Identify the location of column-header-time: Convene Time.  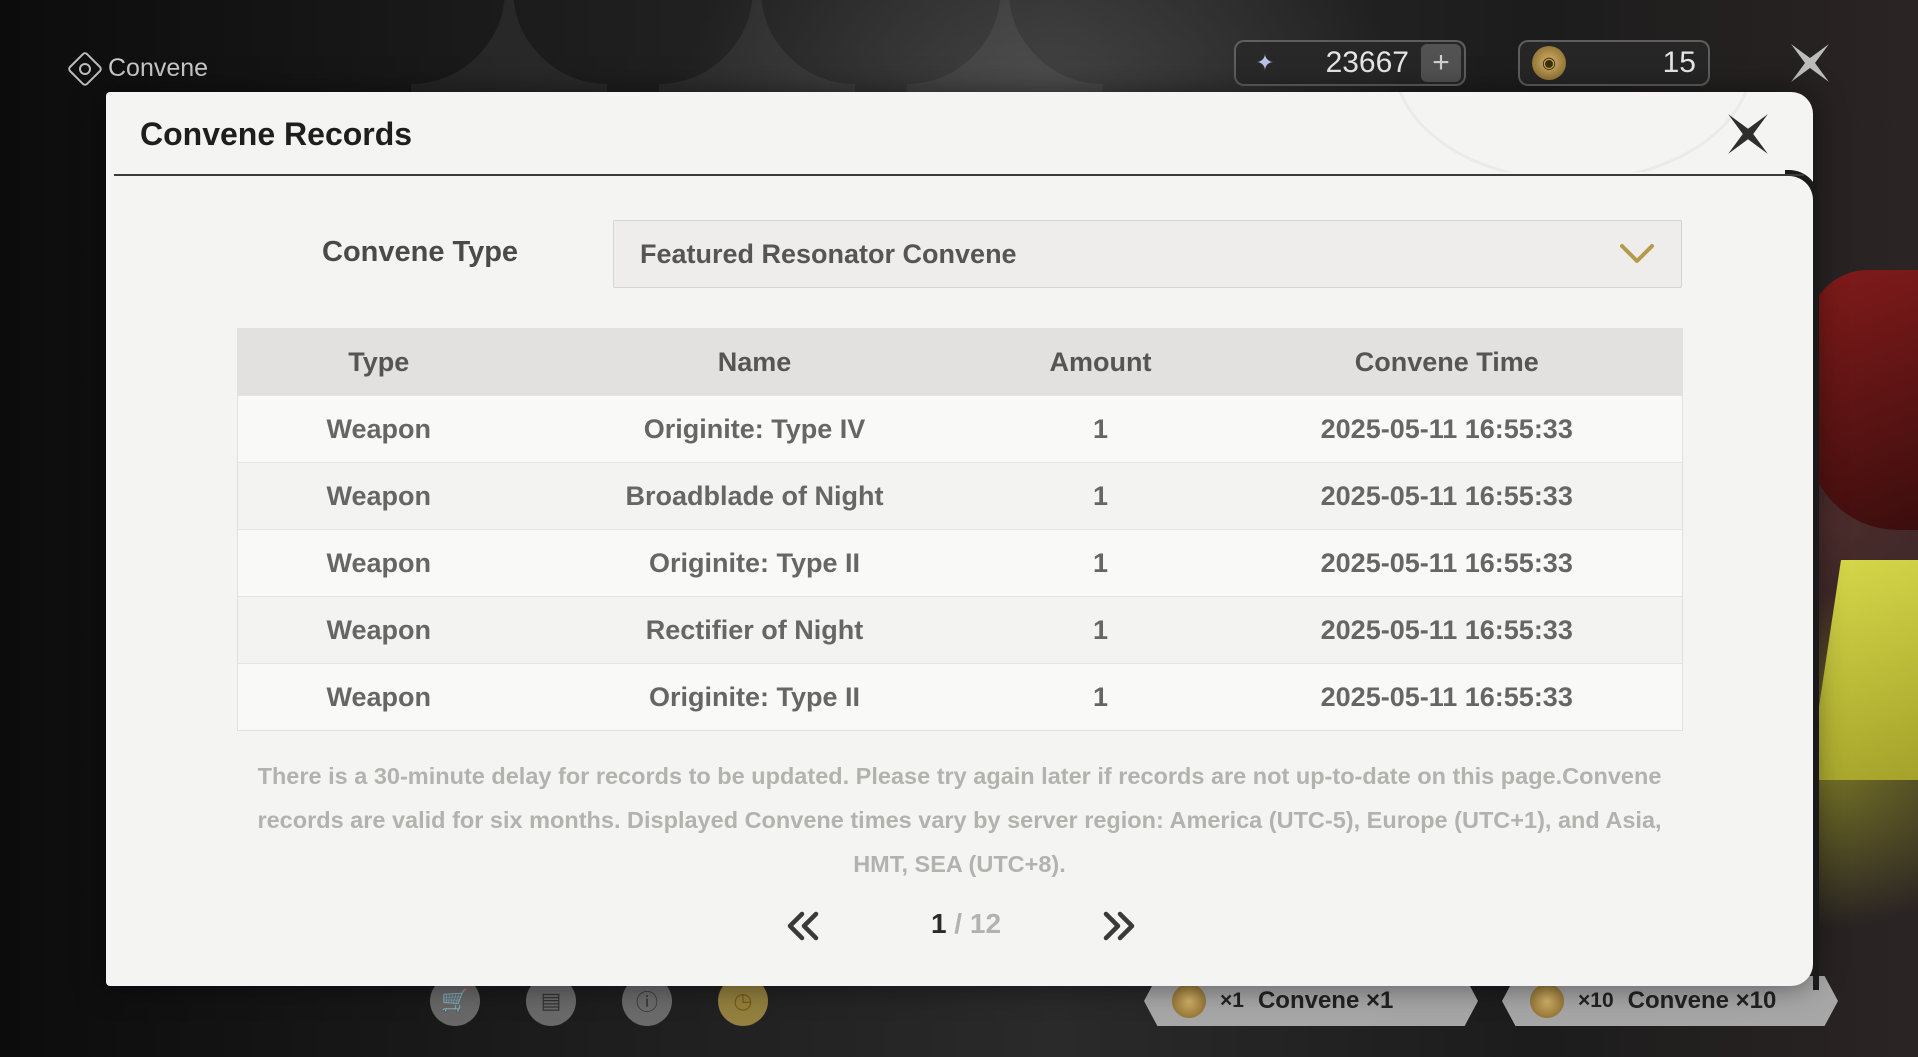
(1447, 362).